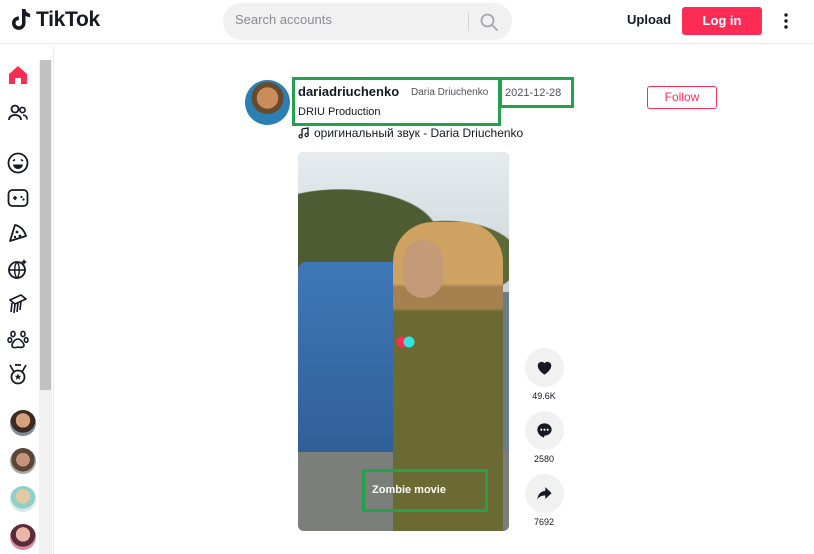 This screenshot has width=814, height=554. Describe the element at coordinates (68, 19) in the screenshot. I see `brand-name: TikTok` at that location.